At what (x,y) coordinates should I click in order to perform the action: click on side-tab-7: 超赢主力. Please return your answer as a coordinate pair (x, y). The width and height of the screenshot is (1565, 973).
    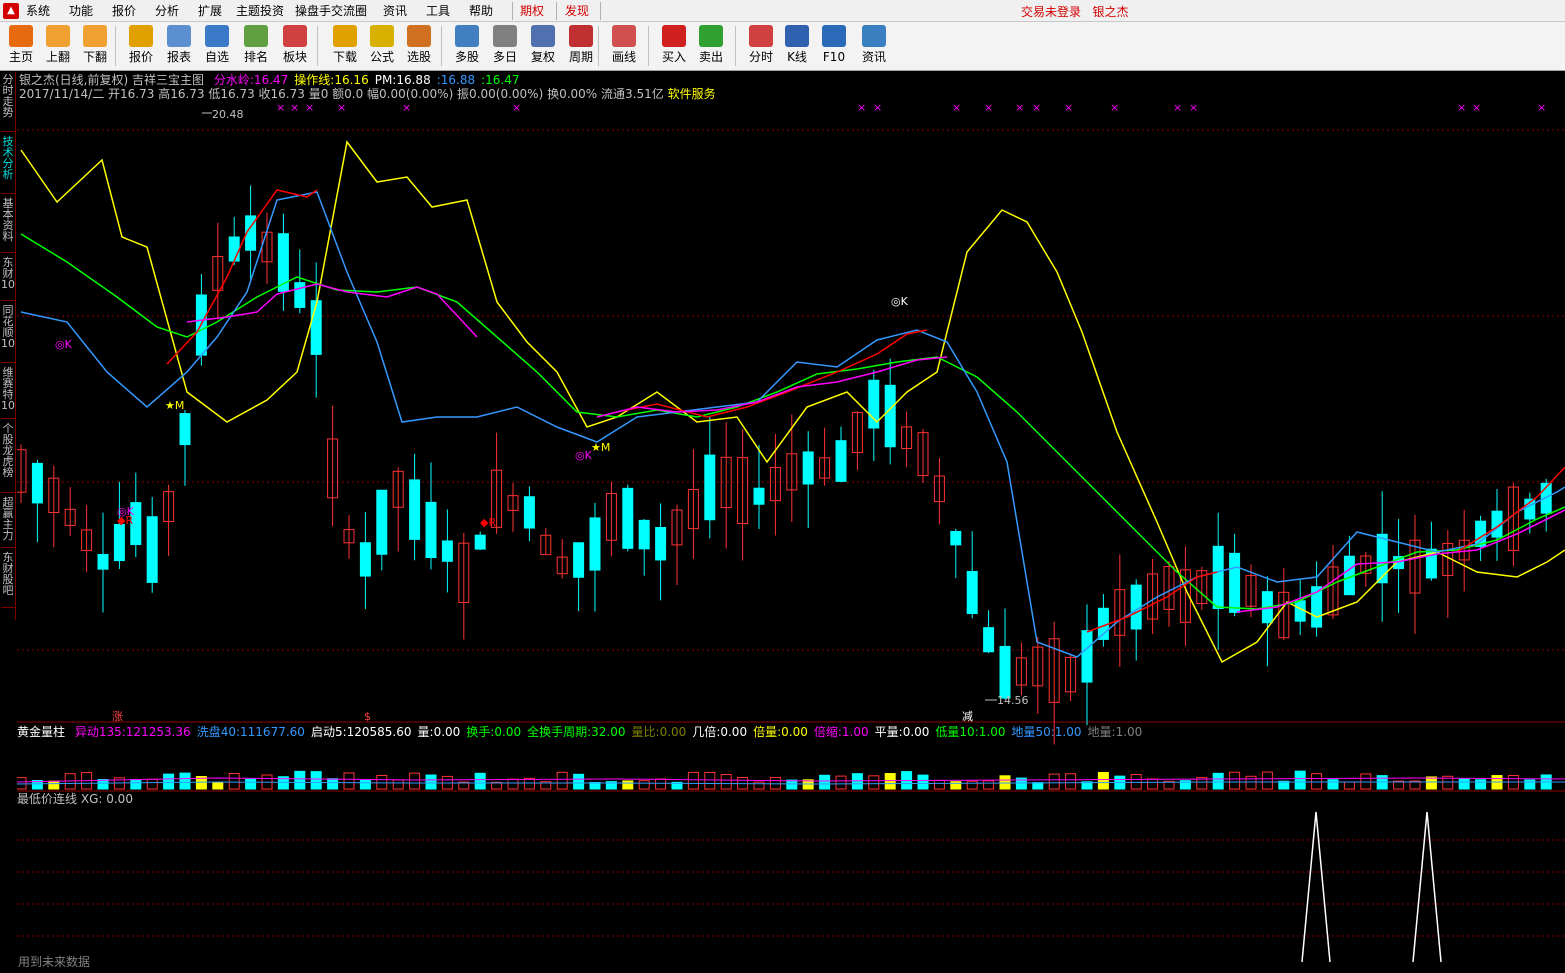
    Looking at the image, I should click on (8, 521).